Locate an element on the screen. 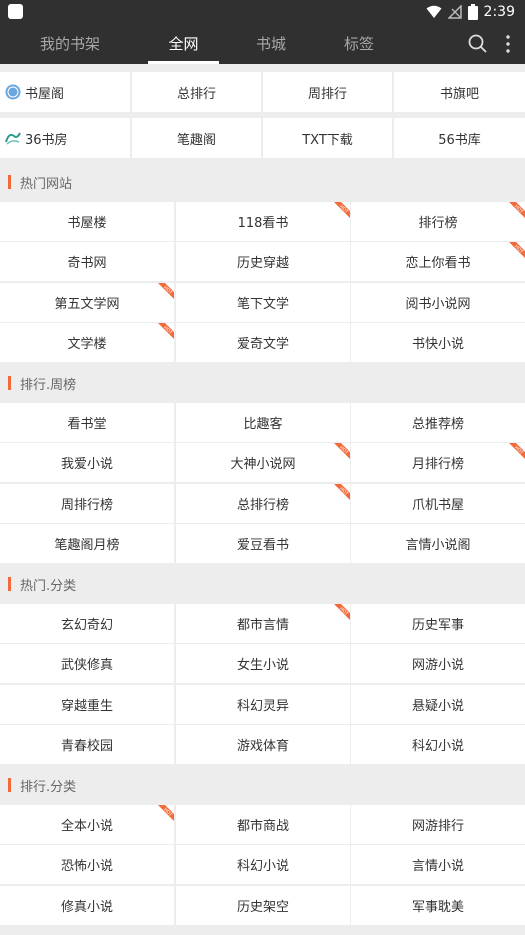  site-link-label: 第五文学网 is located at coordinates (87, 304).